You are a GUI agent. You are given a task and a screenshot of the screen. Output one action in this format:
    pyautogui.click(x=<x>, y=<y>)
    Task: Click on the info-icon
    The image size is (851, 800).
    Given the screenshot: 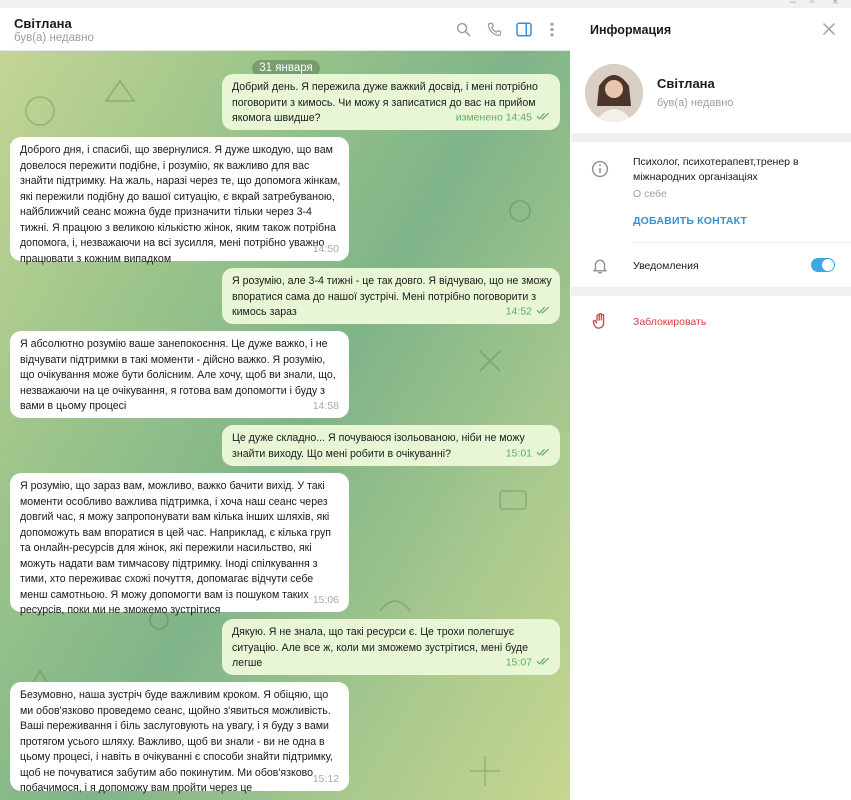 What is the action you would take?
    pyautogui.click(x=600, y=169)
    